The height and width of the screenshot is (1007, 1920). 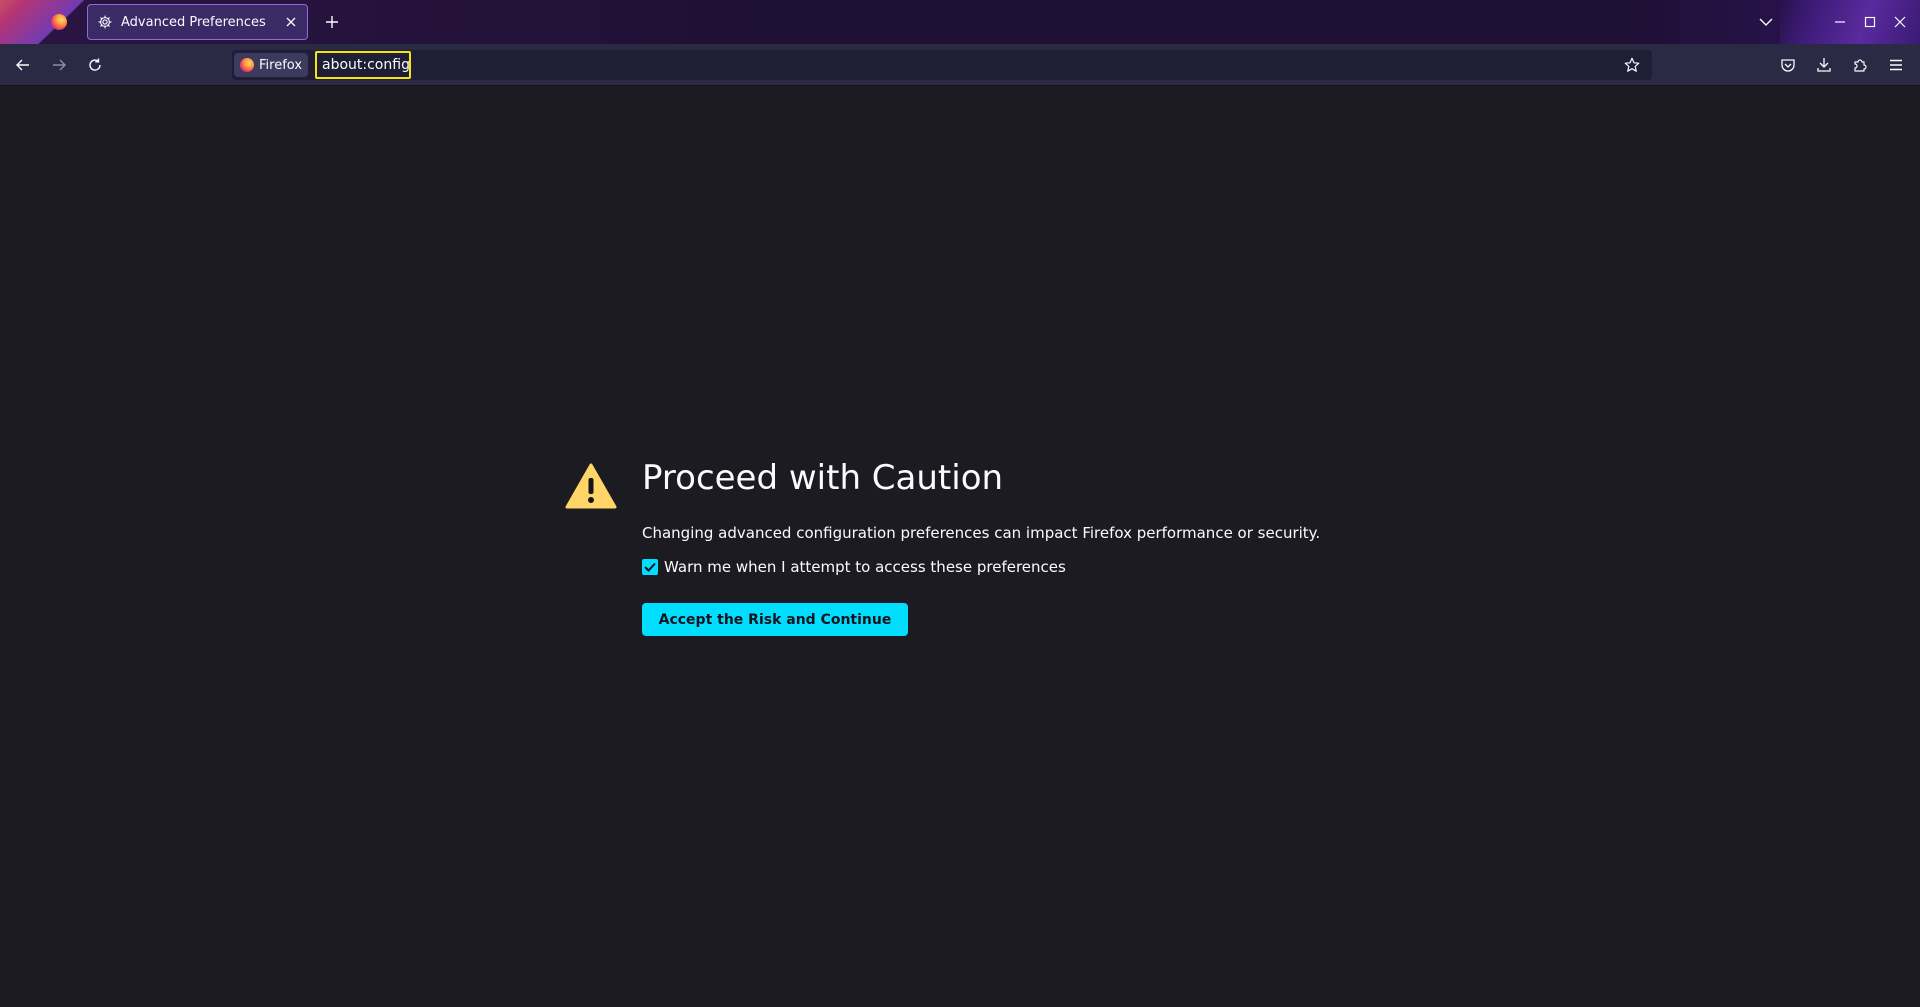 I want to click on close-window-button, so click(x=1900, y=22).